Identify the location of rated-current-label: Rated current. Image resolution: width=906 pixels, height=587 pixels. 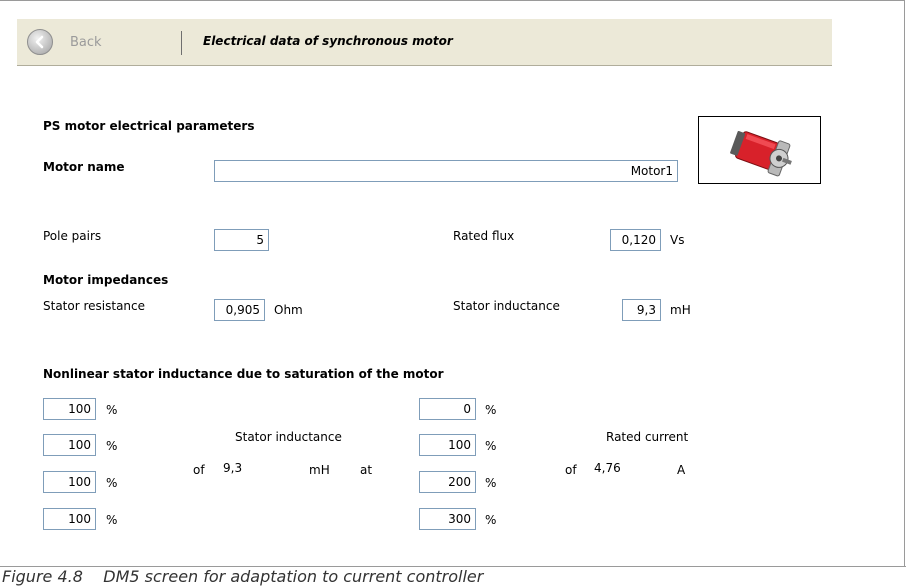
(647, 437).